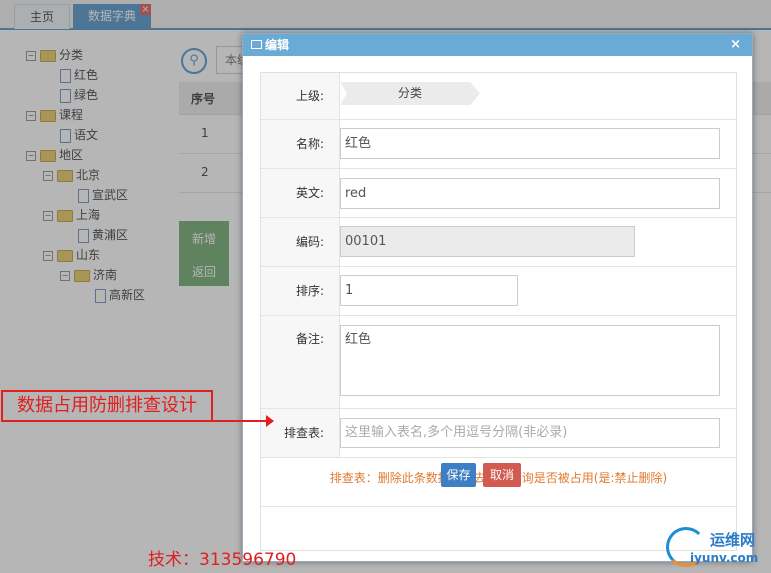 This screenshot has width=771, height=573. I want to click on close-icon: ×, so click(735, 45).